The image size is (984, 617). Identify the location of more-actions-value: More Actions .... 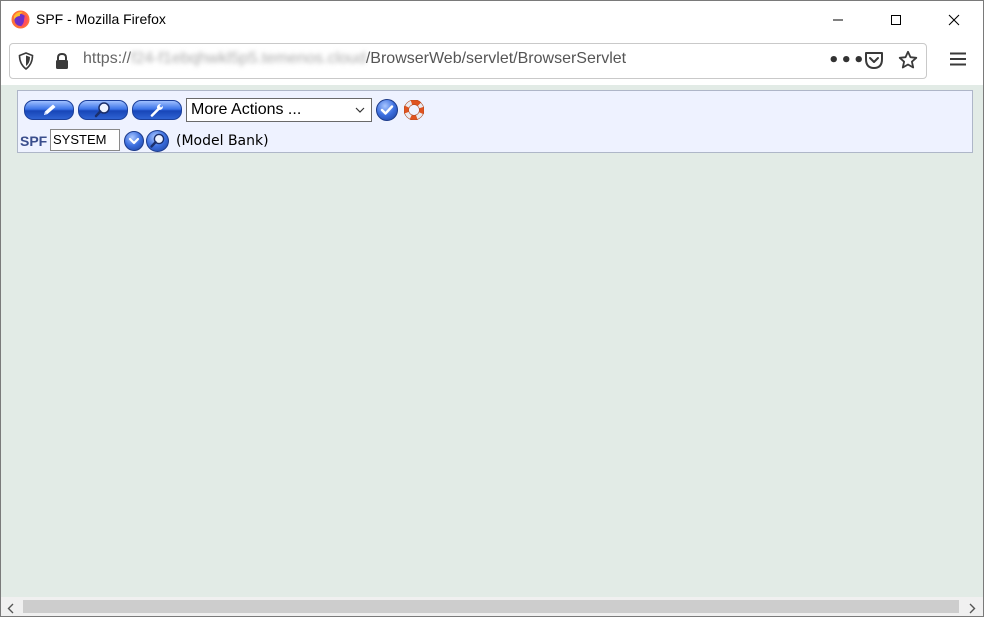
(246, 109).